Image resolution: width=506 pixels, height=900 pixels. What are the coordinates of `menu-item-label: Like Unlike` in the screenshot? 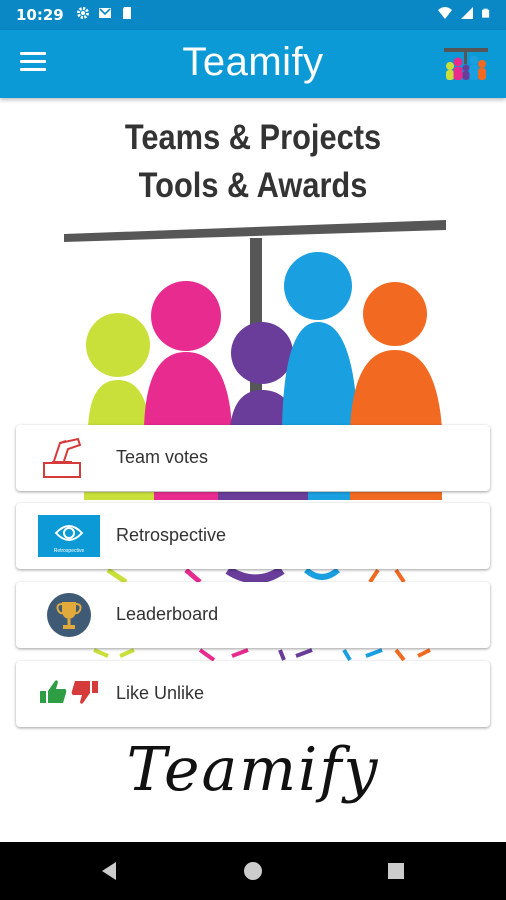 It's located at (160, 693).